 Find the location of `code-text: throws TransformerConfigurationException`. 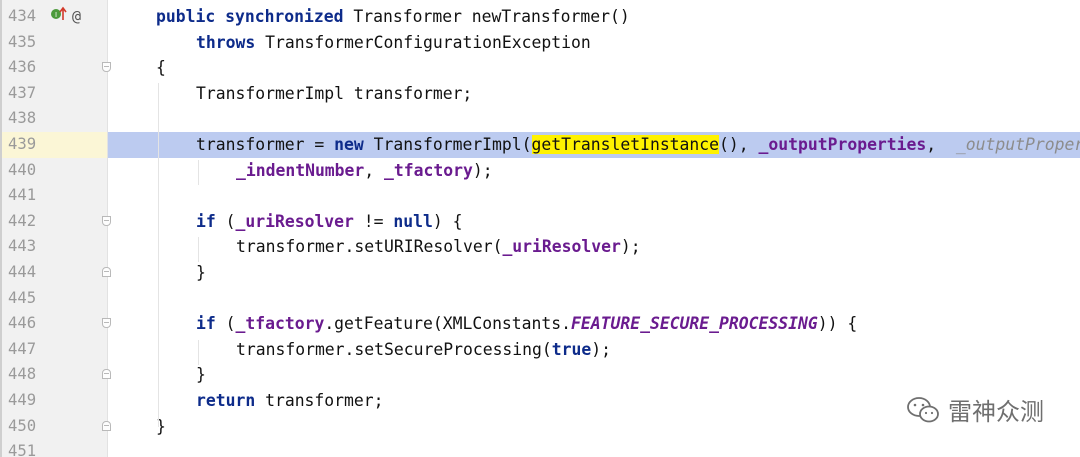

code-text: throws TransformerConfigurationException is located at coordinates (393, 43).